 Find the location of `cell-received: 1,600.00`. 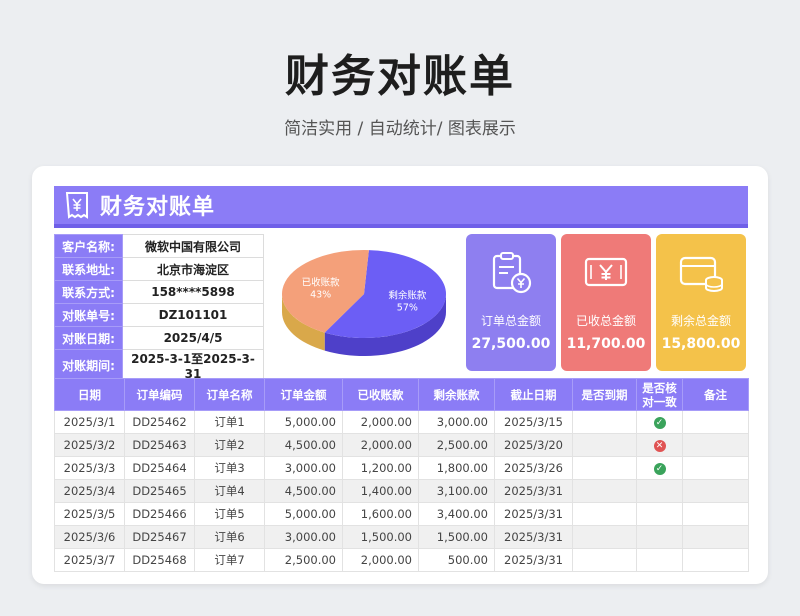

cell-received: 1,600.00 is located at coordinates (380, 514).